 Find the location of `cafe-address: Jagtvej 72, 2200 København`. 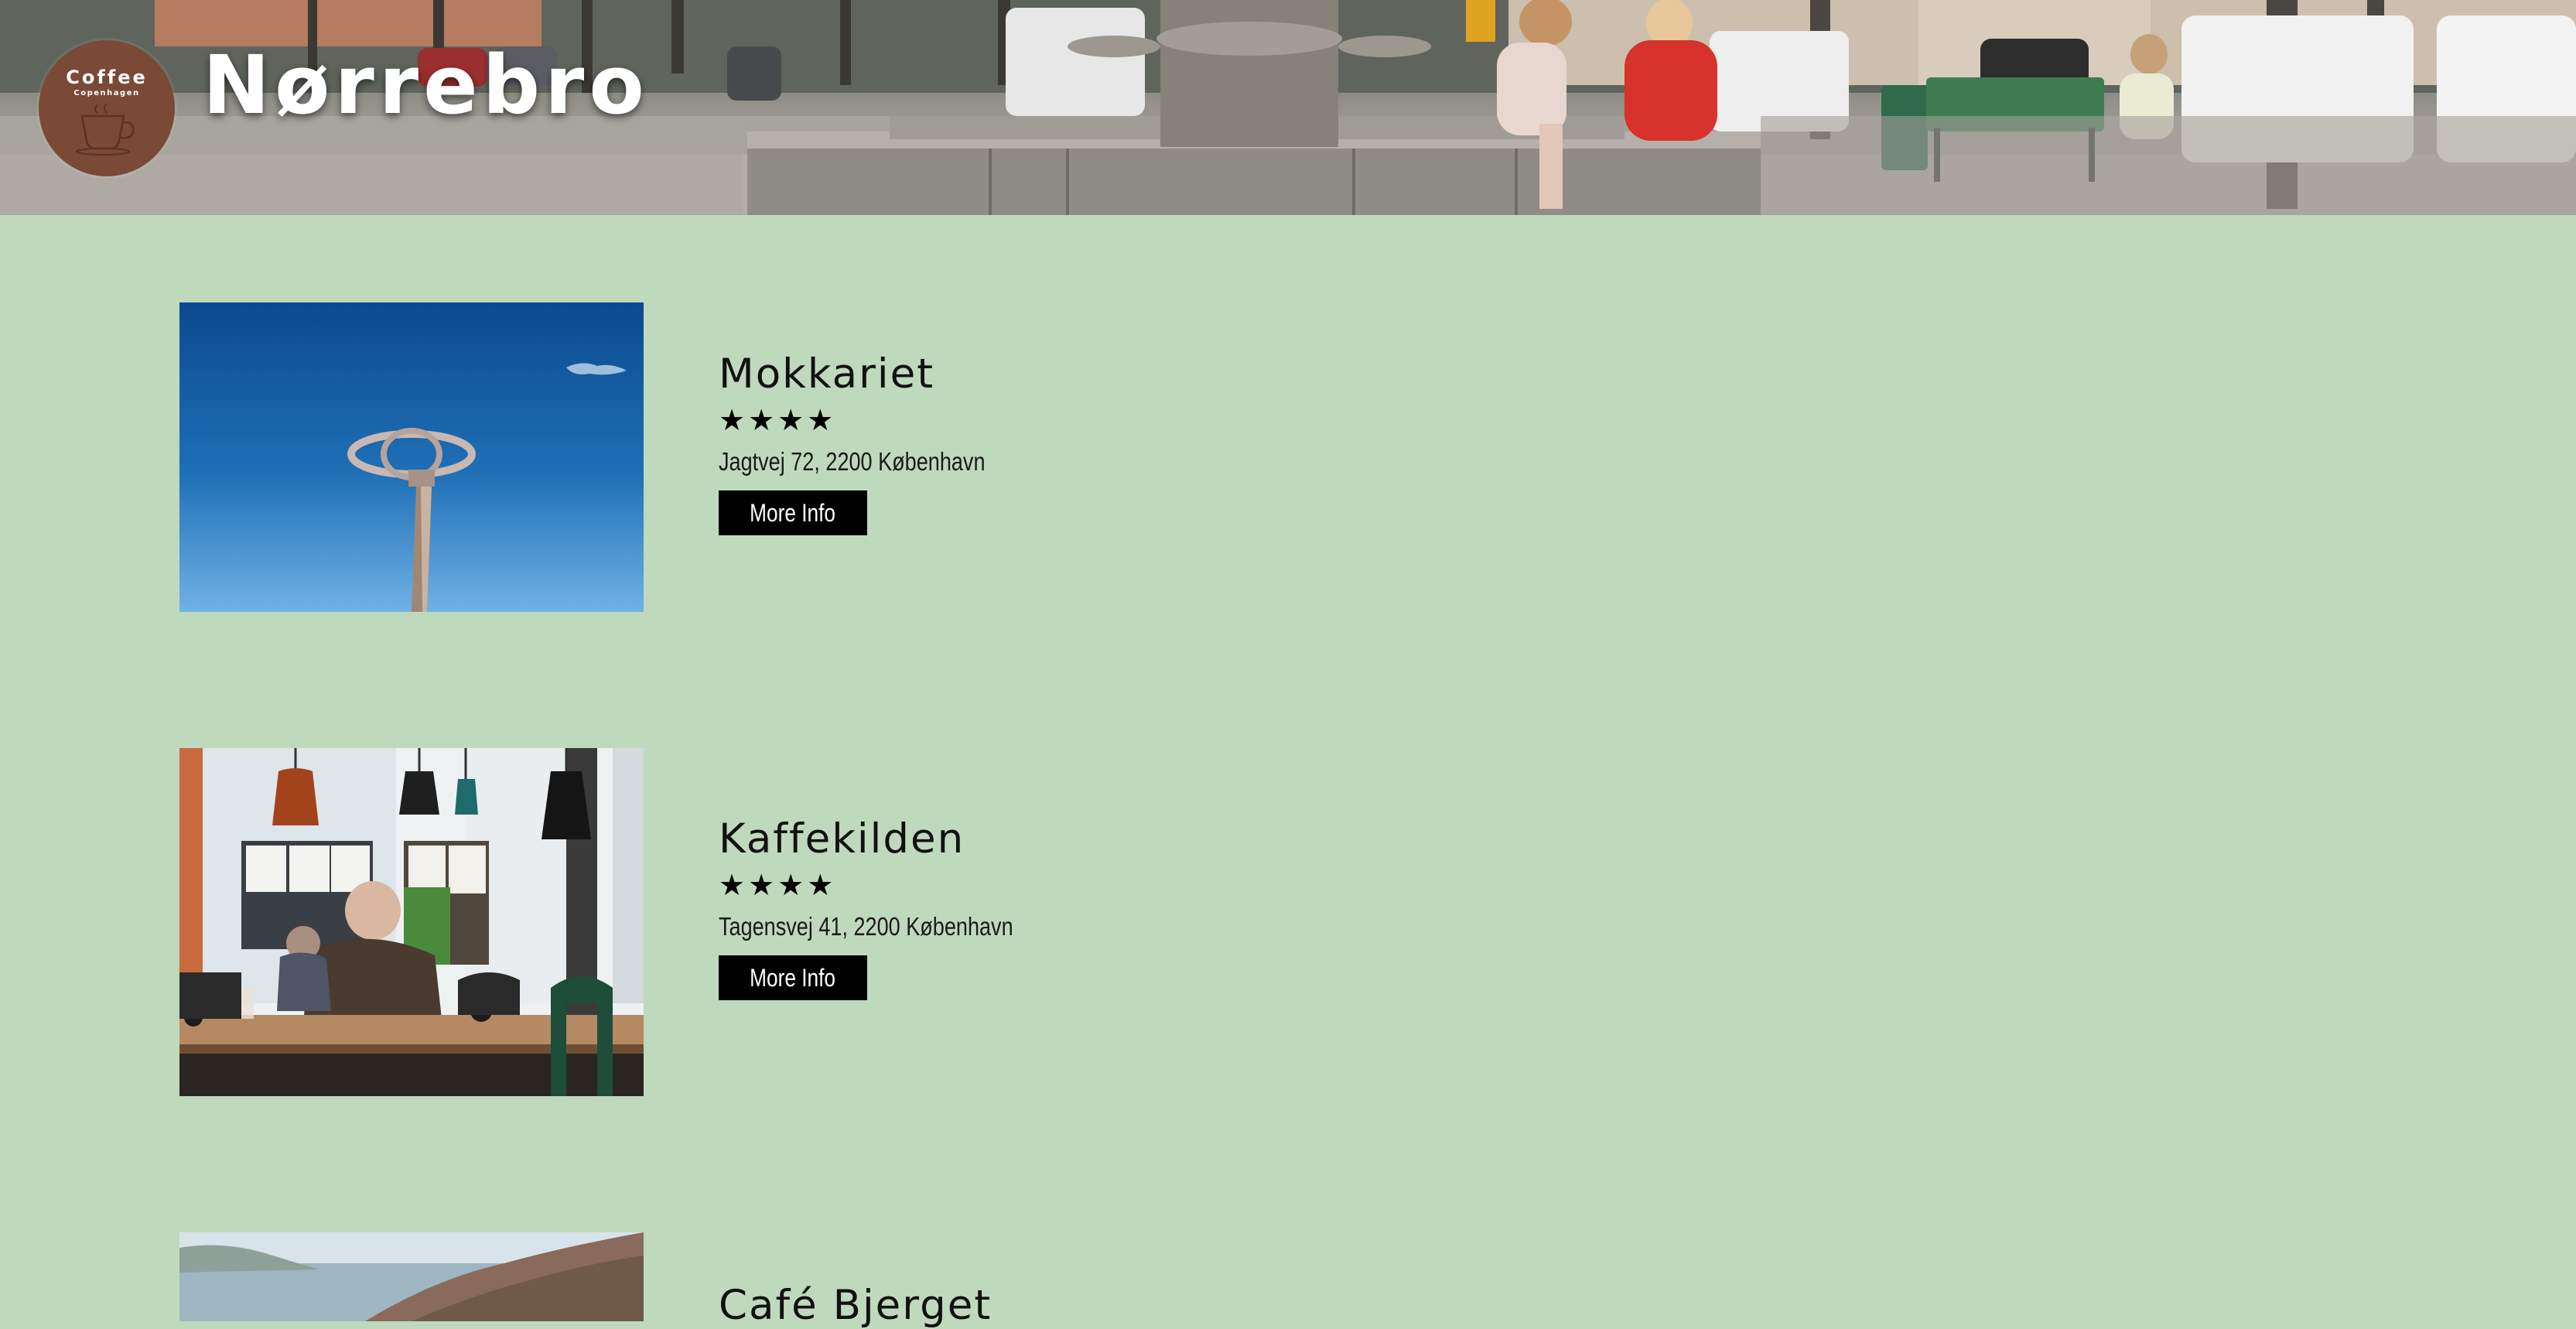

cafe-address: Jagtvej 72, 2200 København is located at coordinates (852, 462).